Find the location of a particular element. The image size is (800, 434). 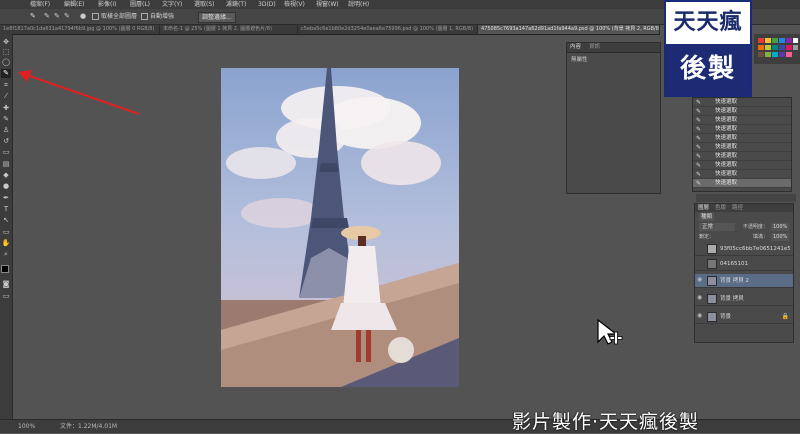

history-brush-tool-icon: ↺ is located at coordinates (6, 141).